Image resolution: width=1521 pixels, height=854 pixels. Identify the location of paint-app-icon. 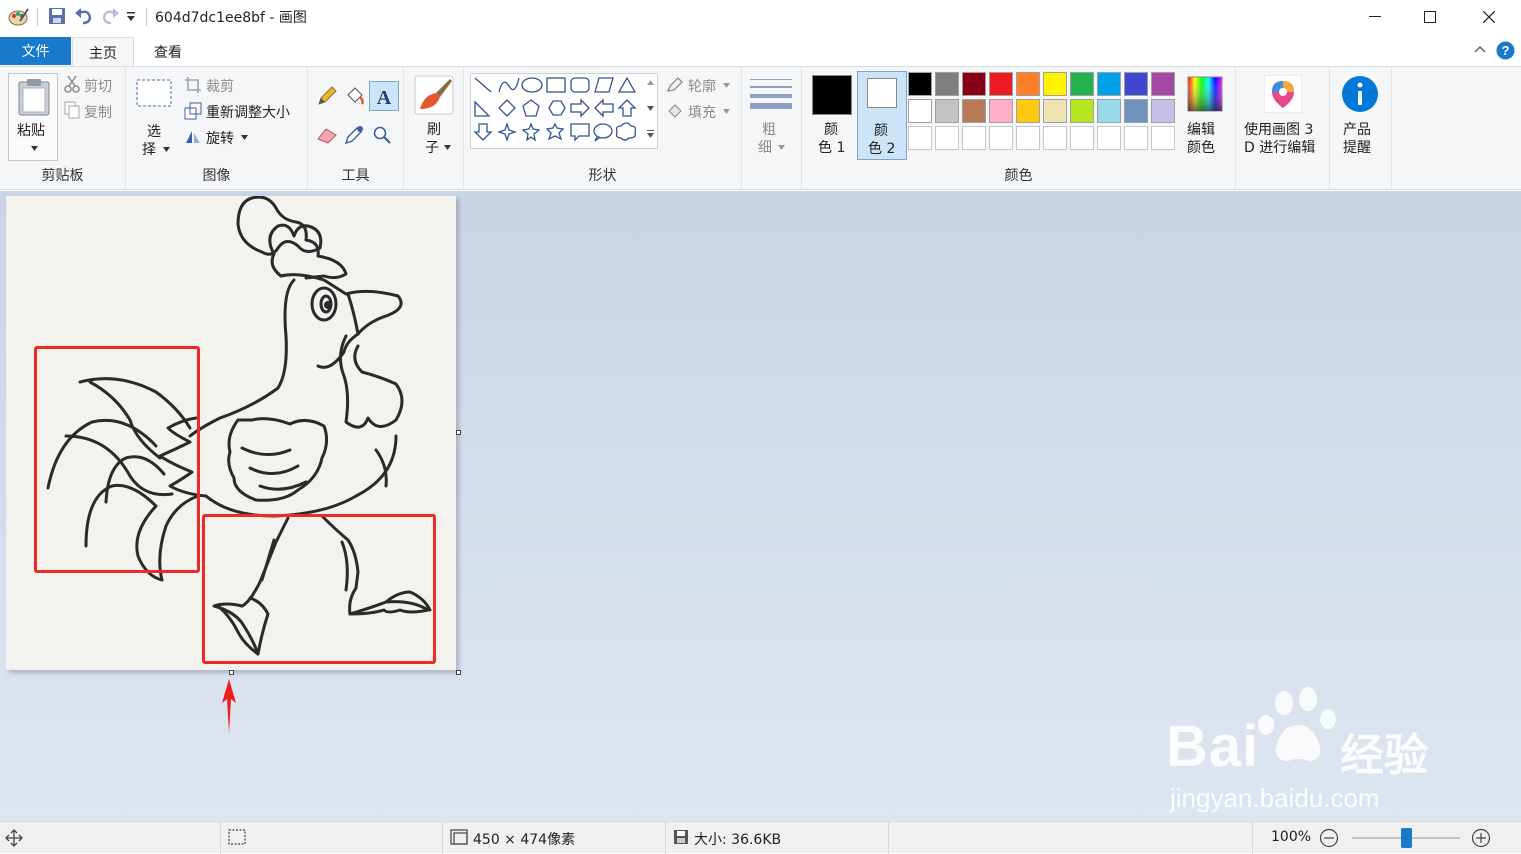
(19, 17).